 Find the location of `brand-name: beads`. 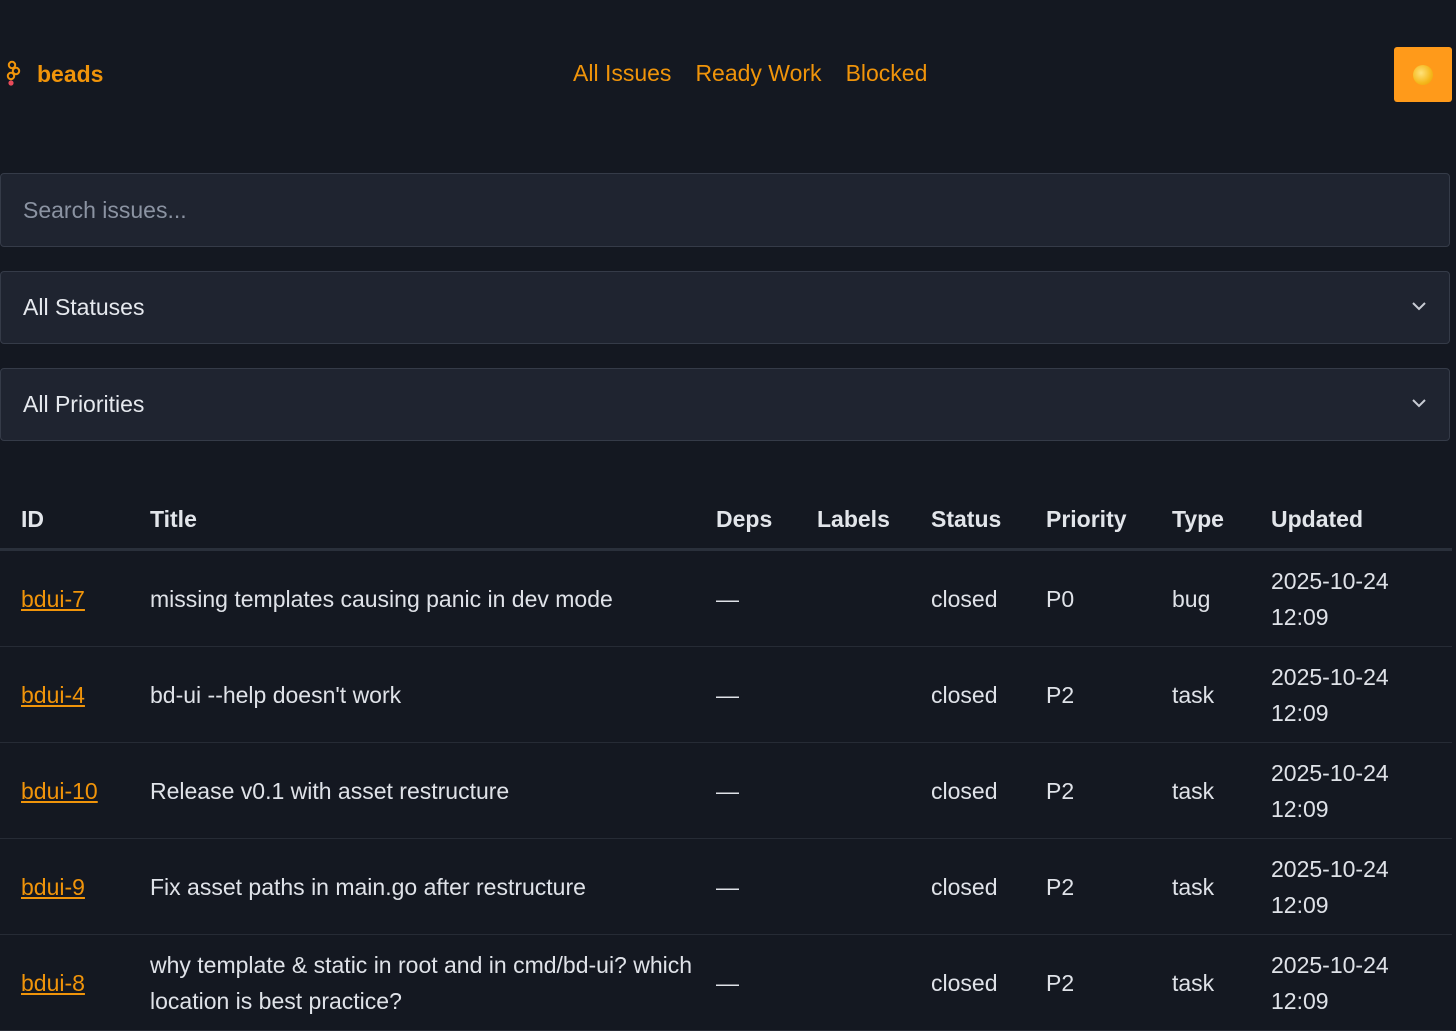

brand-name: beads is located at coordinates (70, 73).